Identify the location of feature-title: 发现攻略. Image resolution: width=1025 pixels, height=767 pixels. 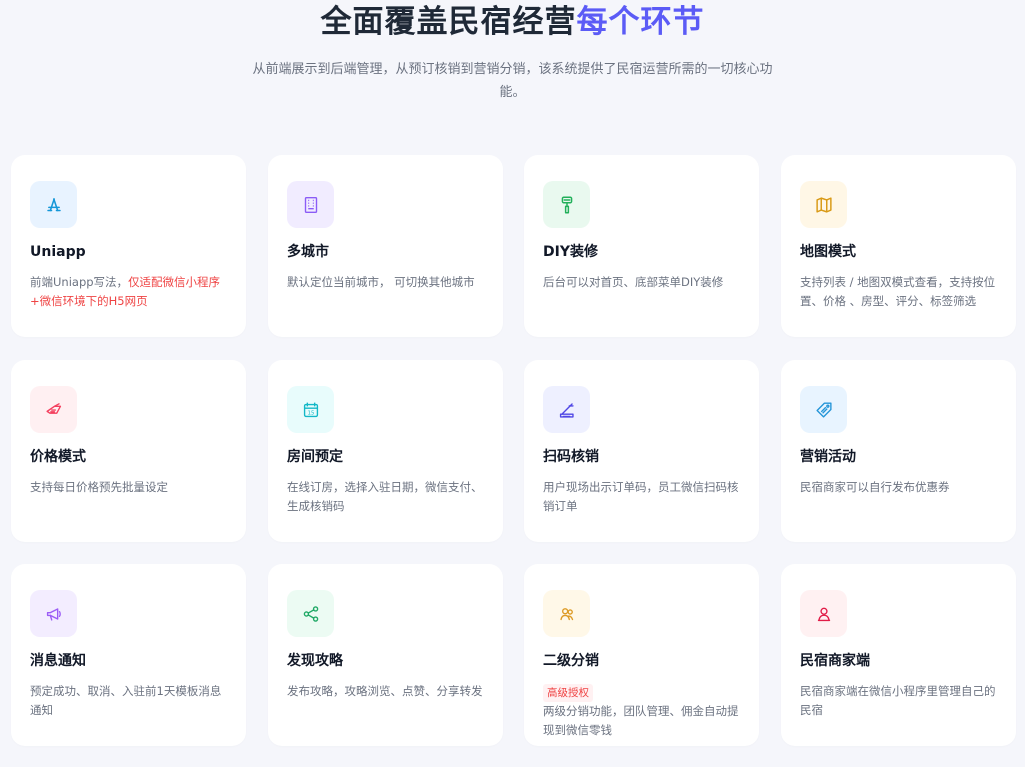
(315, 661).